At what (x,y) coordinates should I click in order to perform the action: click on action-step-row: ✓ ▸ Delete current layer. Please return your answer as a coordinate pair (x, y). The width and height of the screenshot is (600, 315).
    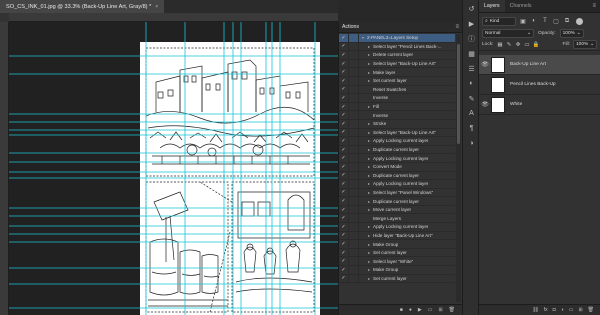
    Looking at the image, I should click on (397, 55).